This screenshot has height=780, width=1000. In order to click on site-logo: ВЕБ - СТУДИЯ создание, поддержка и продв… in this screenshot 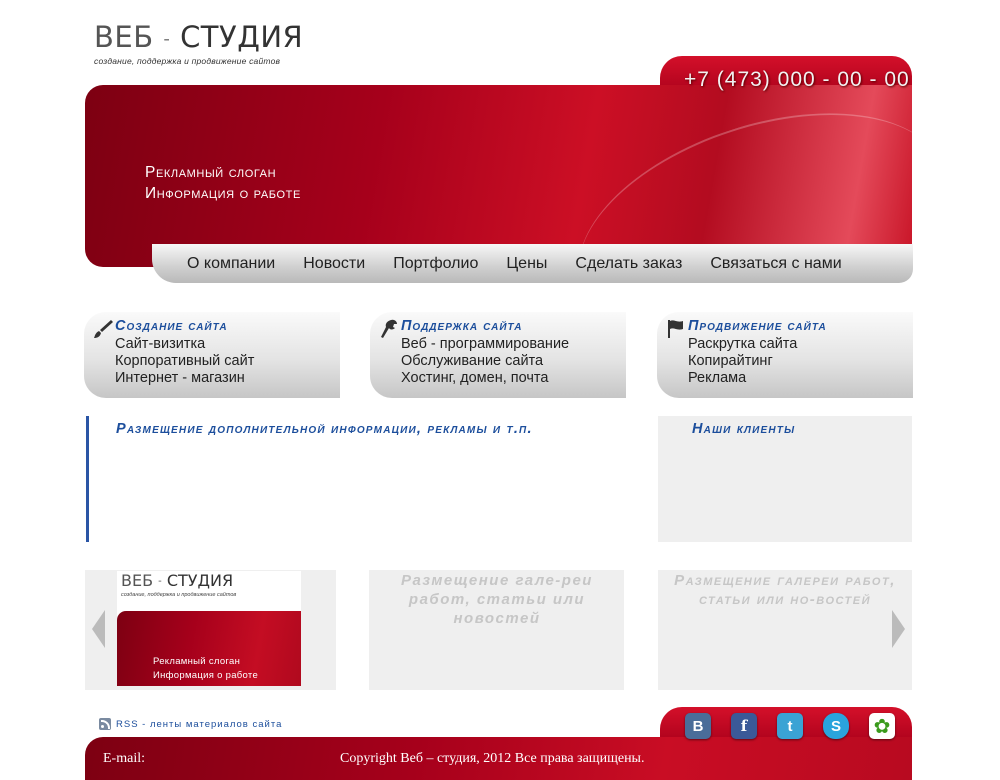, I will do `click(214, 43)`.